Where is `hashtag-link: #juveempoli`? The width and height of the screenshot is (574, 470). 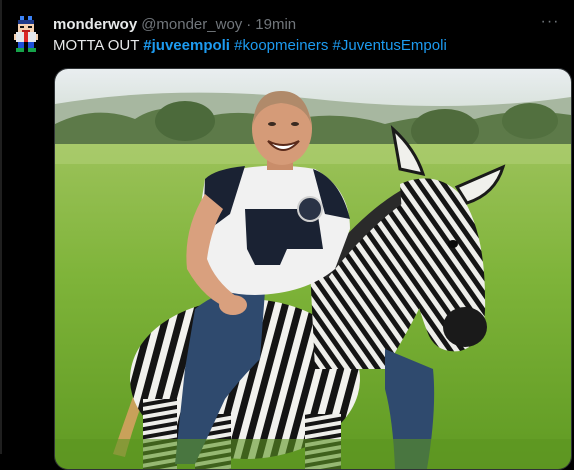 hashtag-link: #juveempoli is located at coordinates (186, 45).